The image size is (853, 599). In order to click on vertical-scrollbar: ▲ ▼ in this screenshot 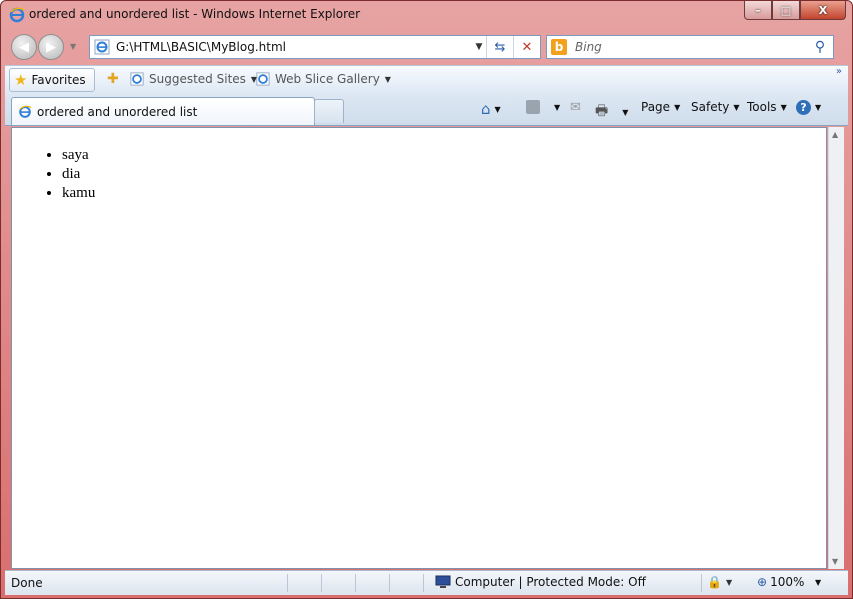, I will do `click(836, 348)`.